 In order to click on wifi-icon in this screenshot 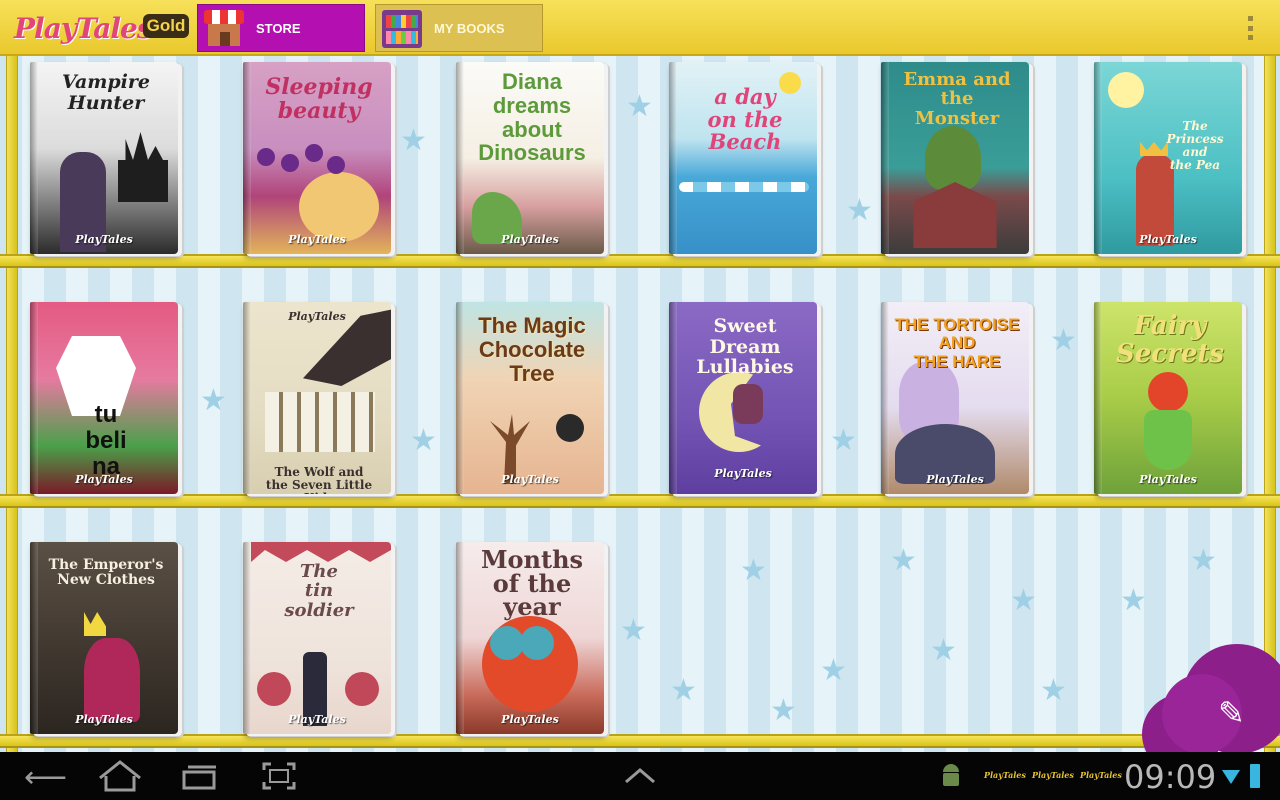, I will do `click(1231, 777)`.